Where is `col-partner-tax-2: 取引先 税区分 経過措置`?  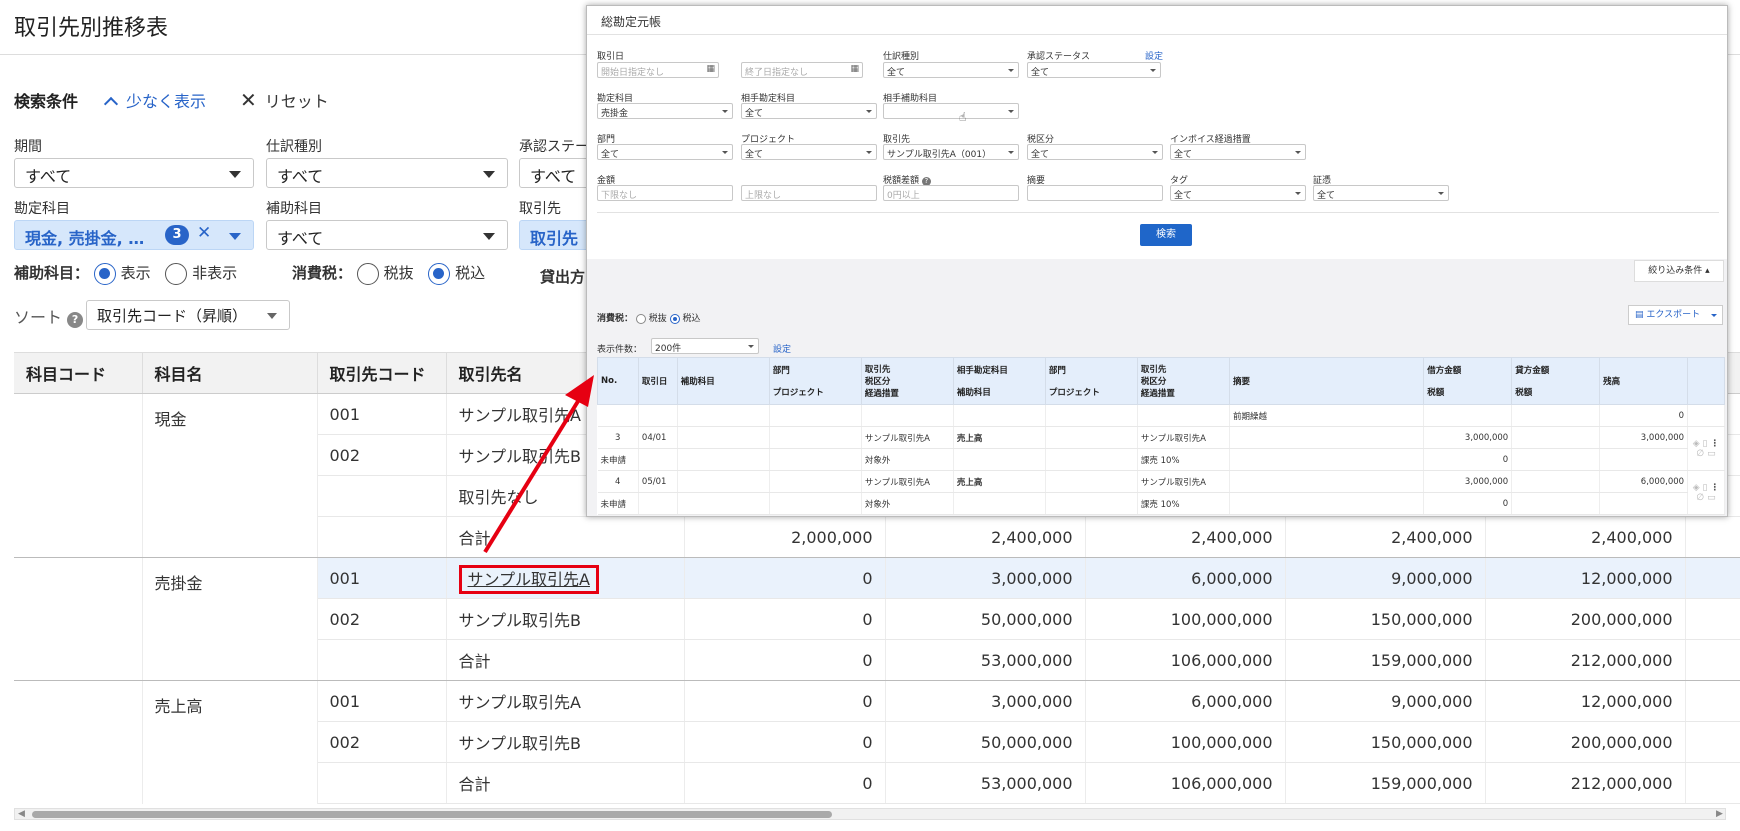 col-partner-tax-2: 取引先 税区分 経過措置 is located at coordinates (1183, 381).